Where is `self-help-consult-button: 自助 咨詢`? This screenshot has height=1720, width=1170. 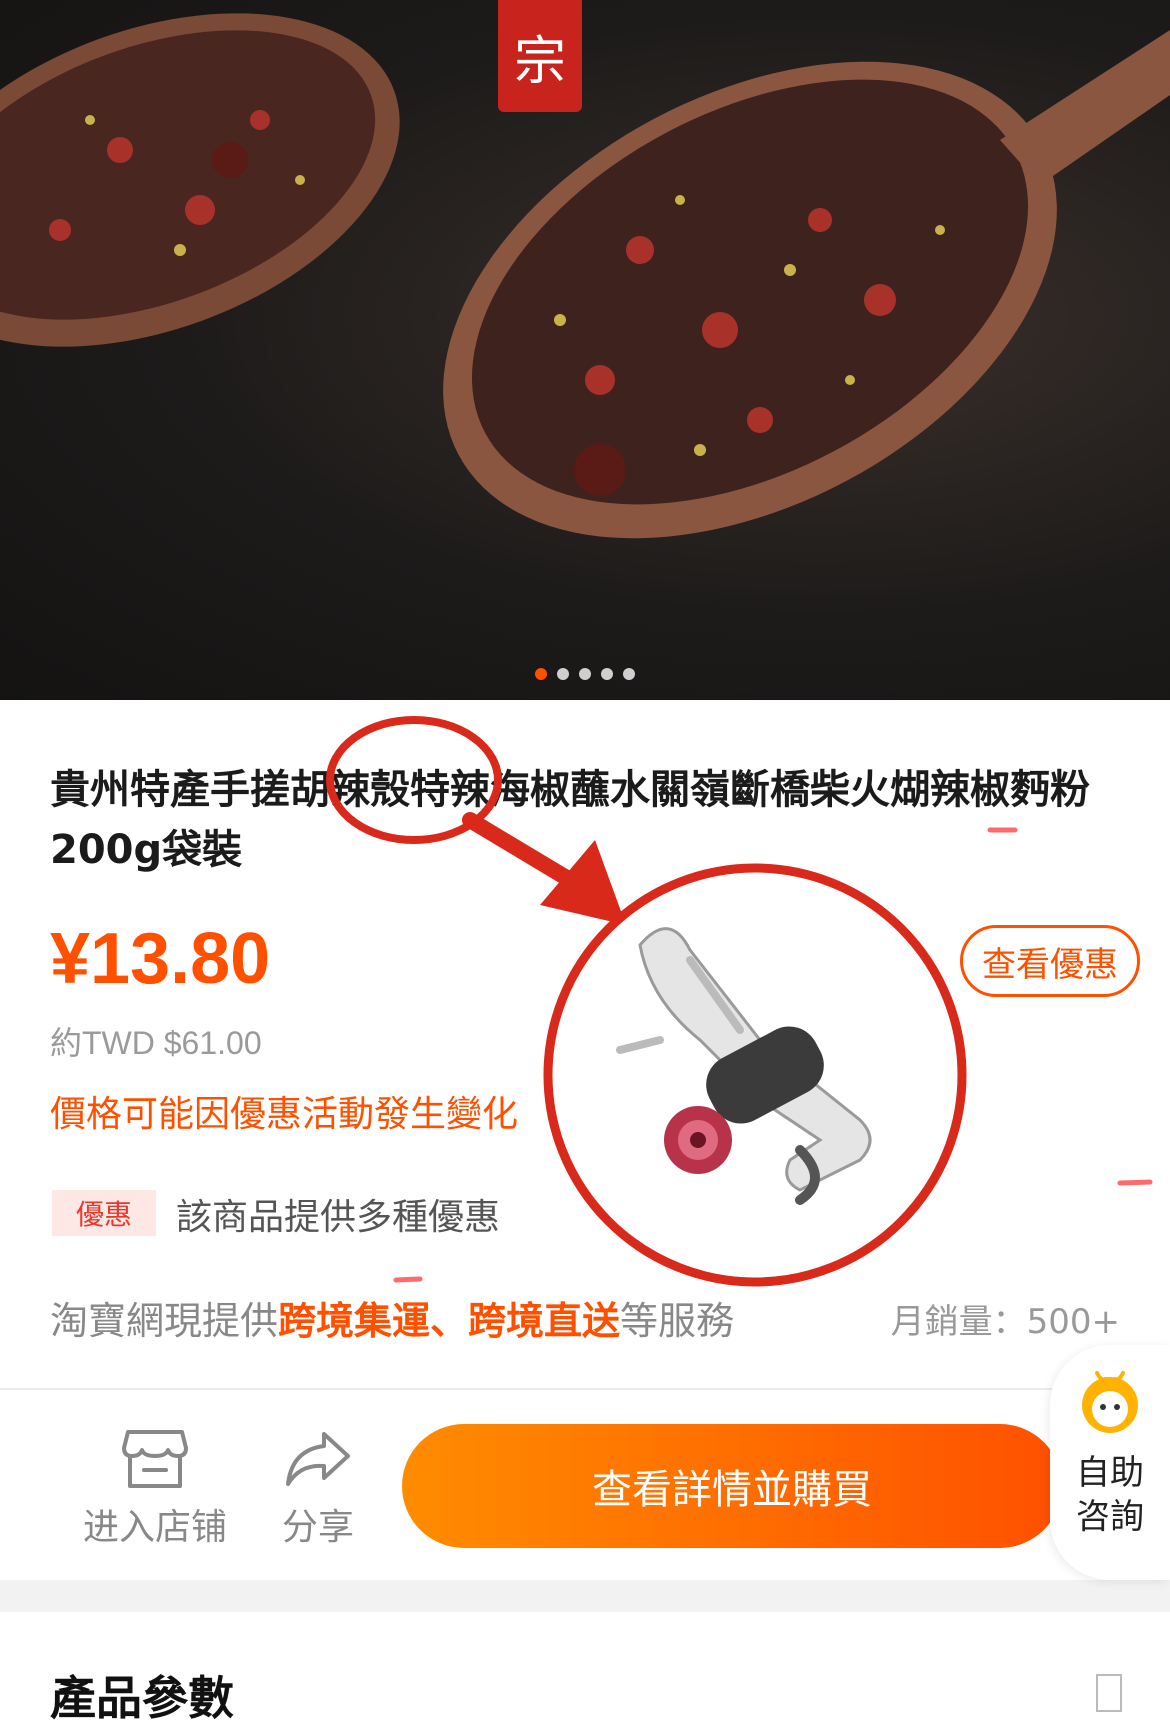
self-help-consult-button: 自助 咨詢 is located at coordinates (1110, 1462).